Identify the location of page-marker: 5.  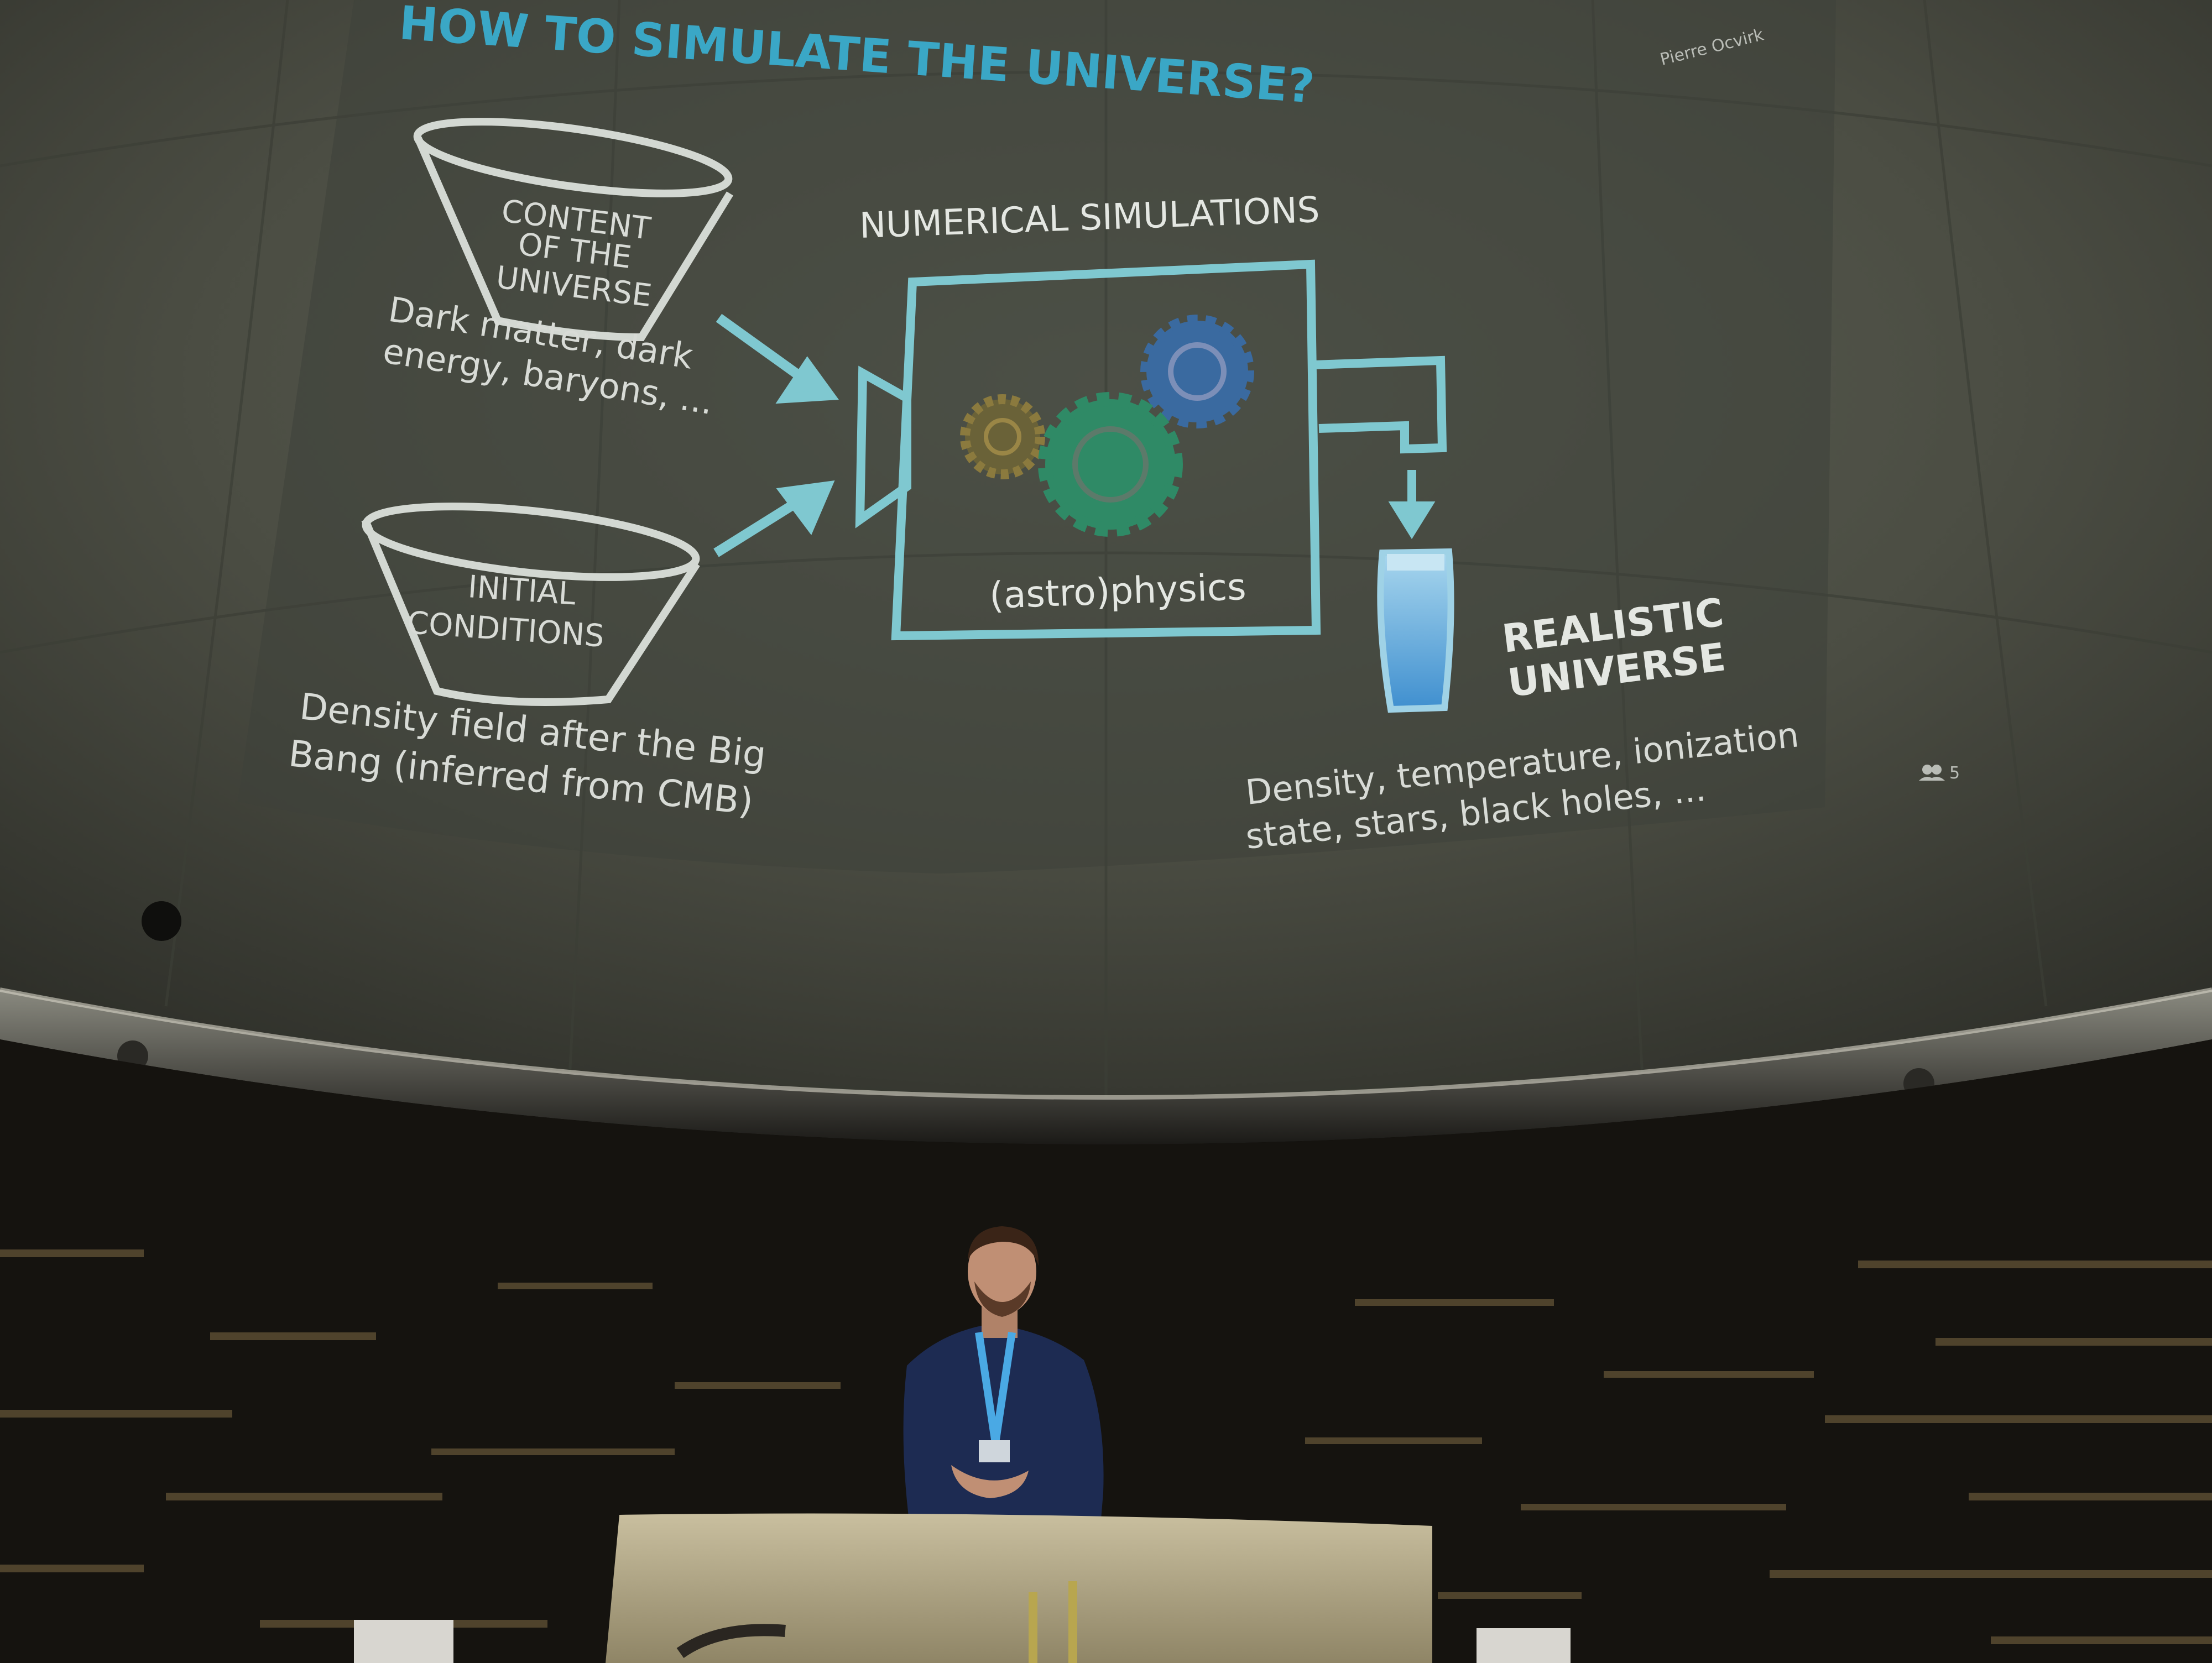
(1955, 773).